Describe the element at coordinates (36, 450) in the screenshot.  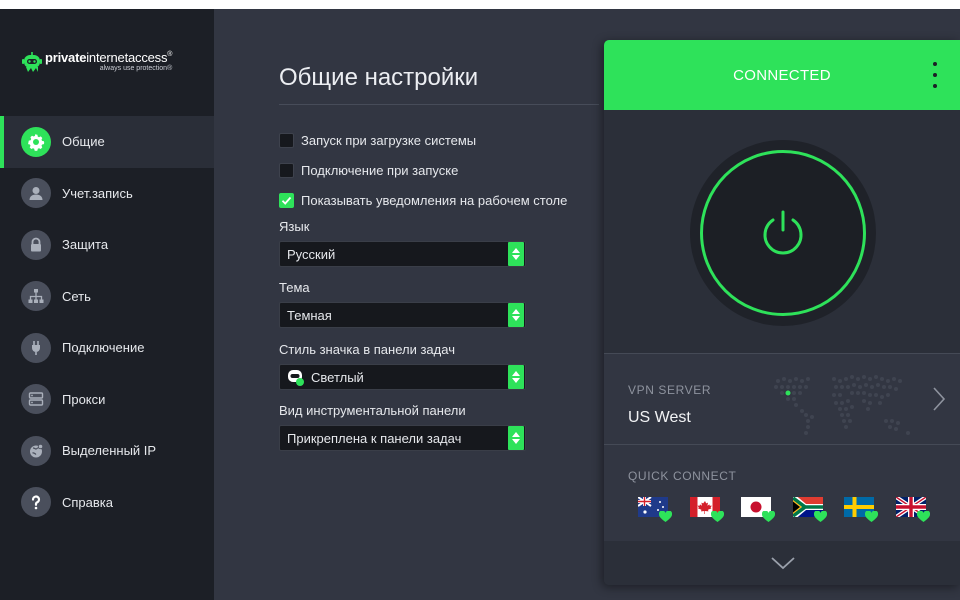
I see `globe-icon` at that location.